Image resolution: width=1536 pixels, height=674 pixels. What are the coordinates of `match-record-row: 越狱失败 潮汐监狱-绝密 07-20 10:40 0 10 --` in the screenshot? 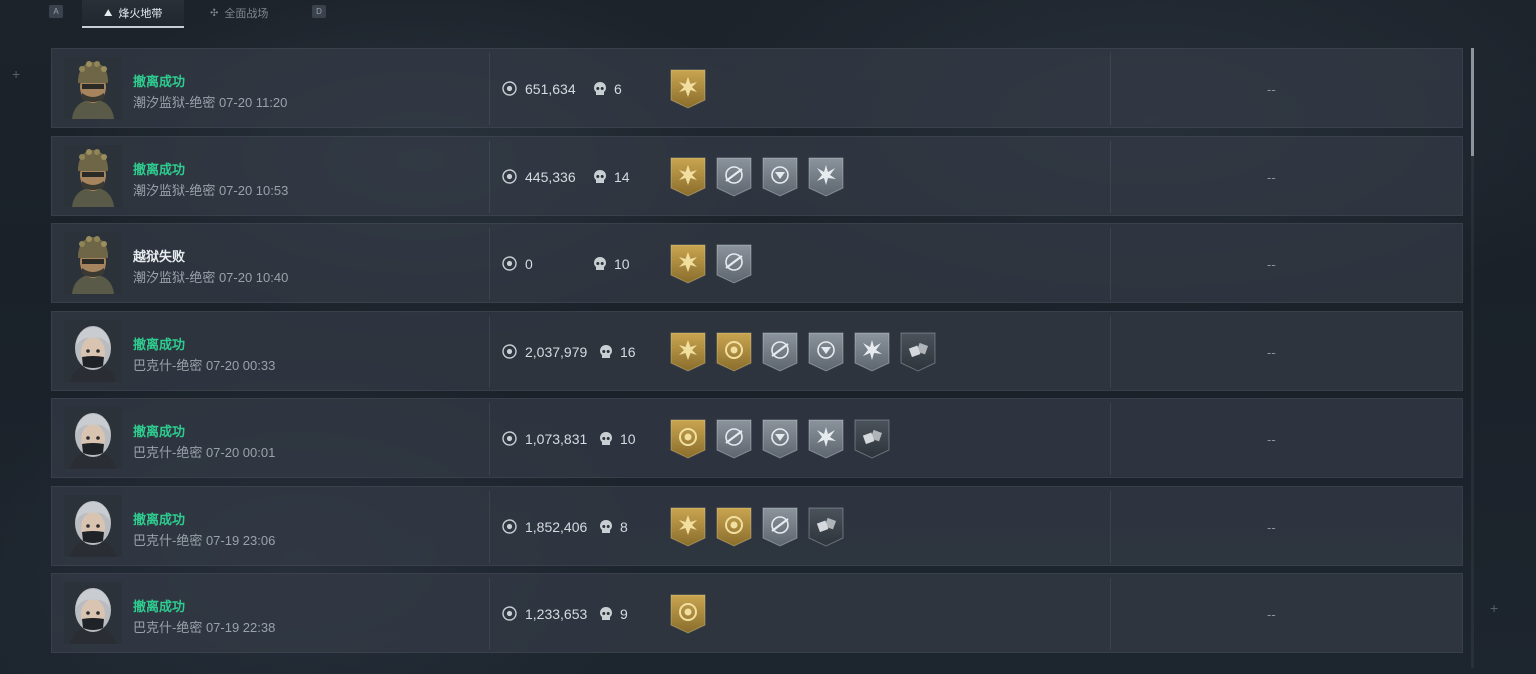 It's located at (757, 263).